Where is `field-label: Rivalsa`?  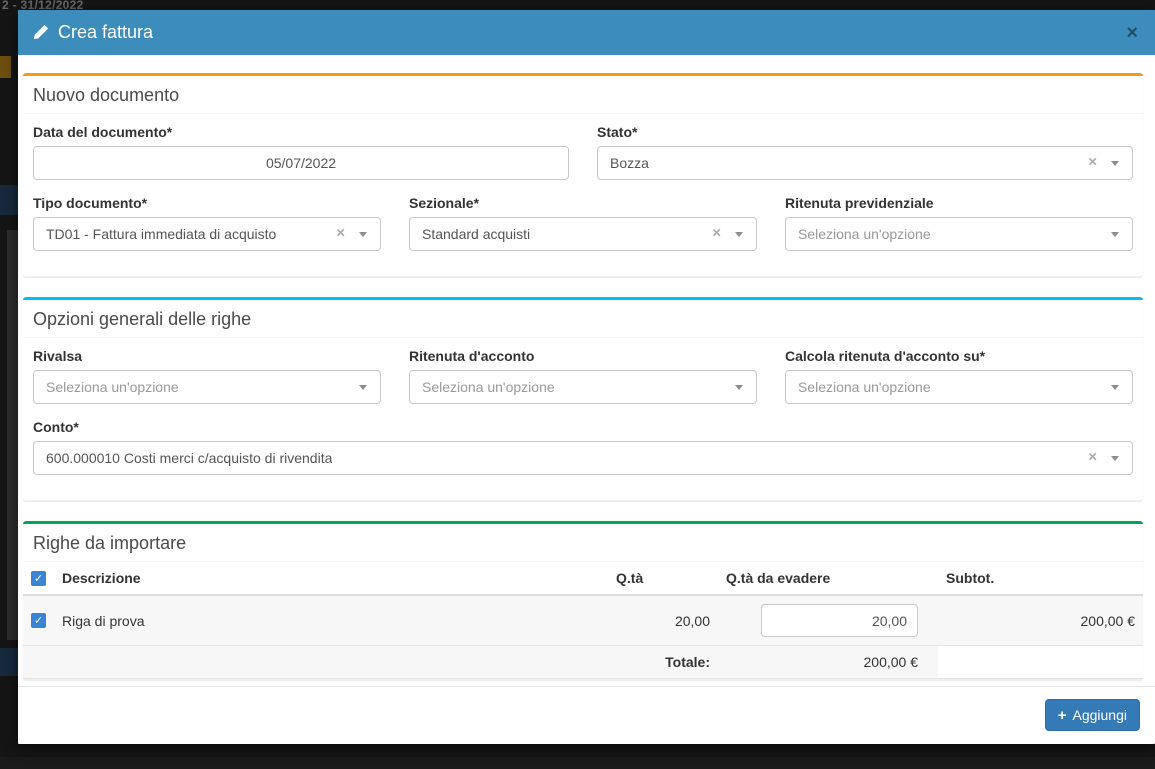 field-label: Rivalsa is located at coordinates (58, 356).